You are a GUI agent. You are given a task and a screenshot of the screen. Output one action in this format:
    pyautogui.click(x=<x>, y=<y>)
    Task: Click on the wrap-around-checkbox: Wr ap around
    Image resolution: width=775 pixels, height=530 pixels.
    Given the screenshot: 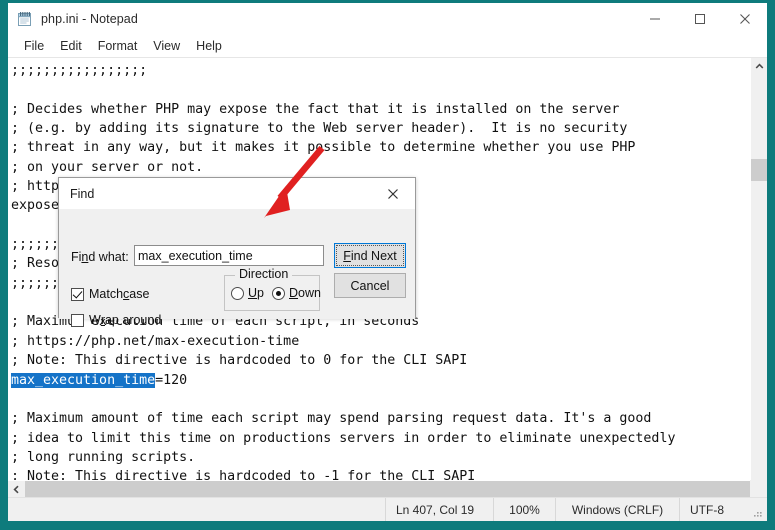 What is the action you would take?
    pyautogui.click(x=116, y=320)
    